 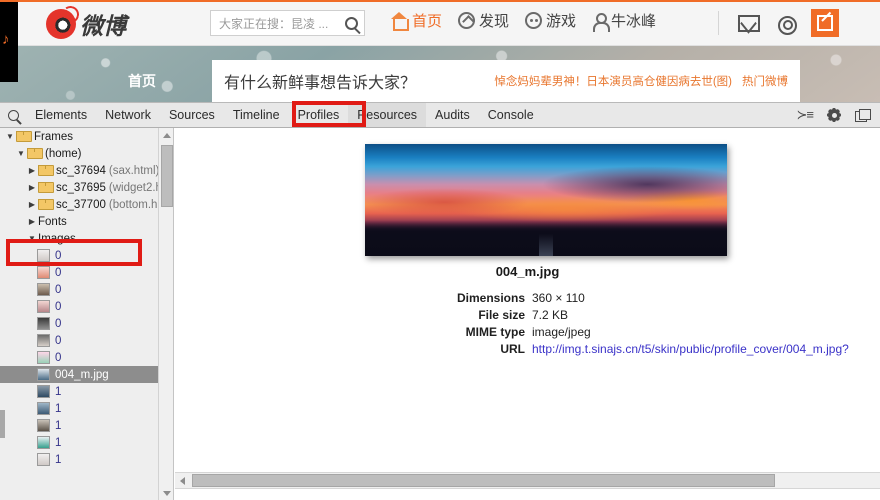 What do you see at coordinates (351, 23) in the screenshot?
I see `search-icon` at bounding box center [351, 23].